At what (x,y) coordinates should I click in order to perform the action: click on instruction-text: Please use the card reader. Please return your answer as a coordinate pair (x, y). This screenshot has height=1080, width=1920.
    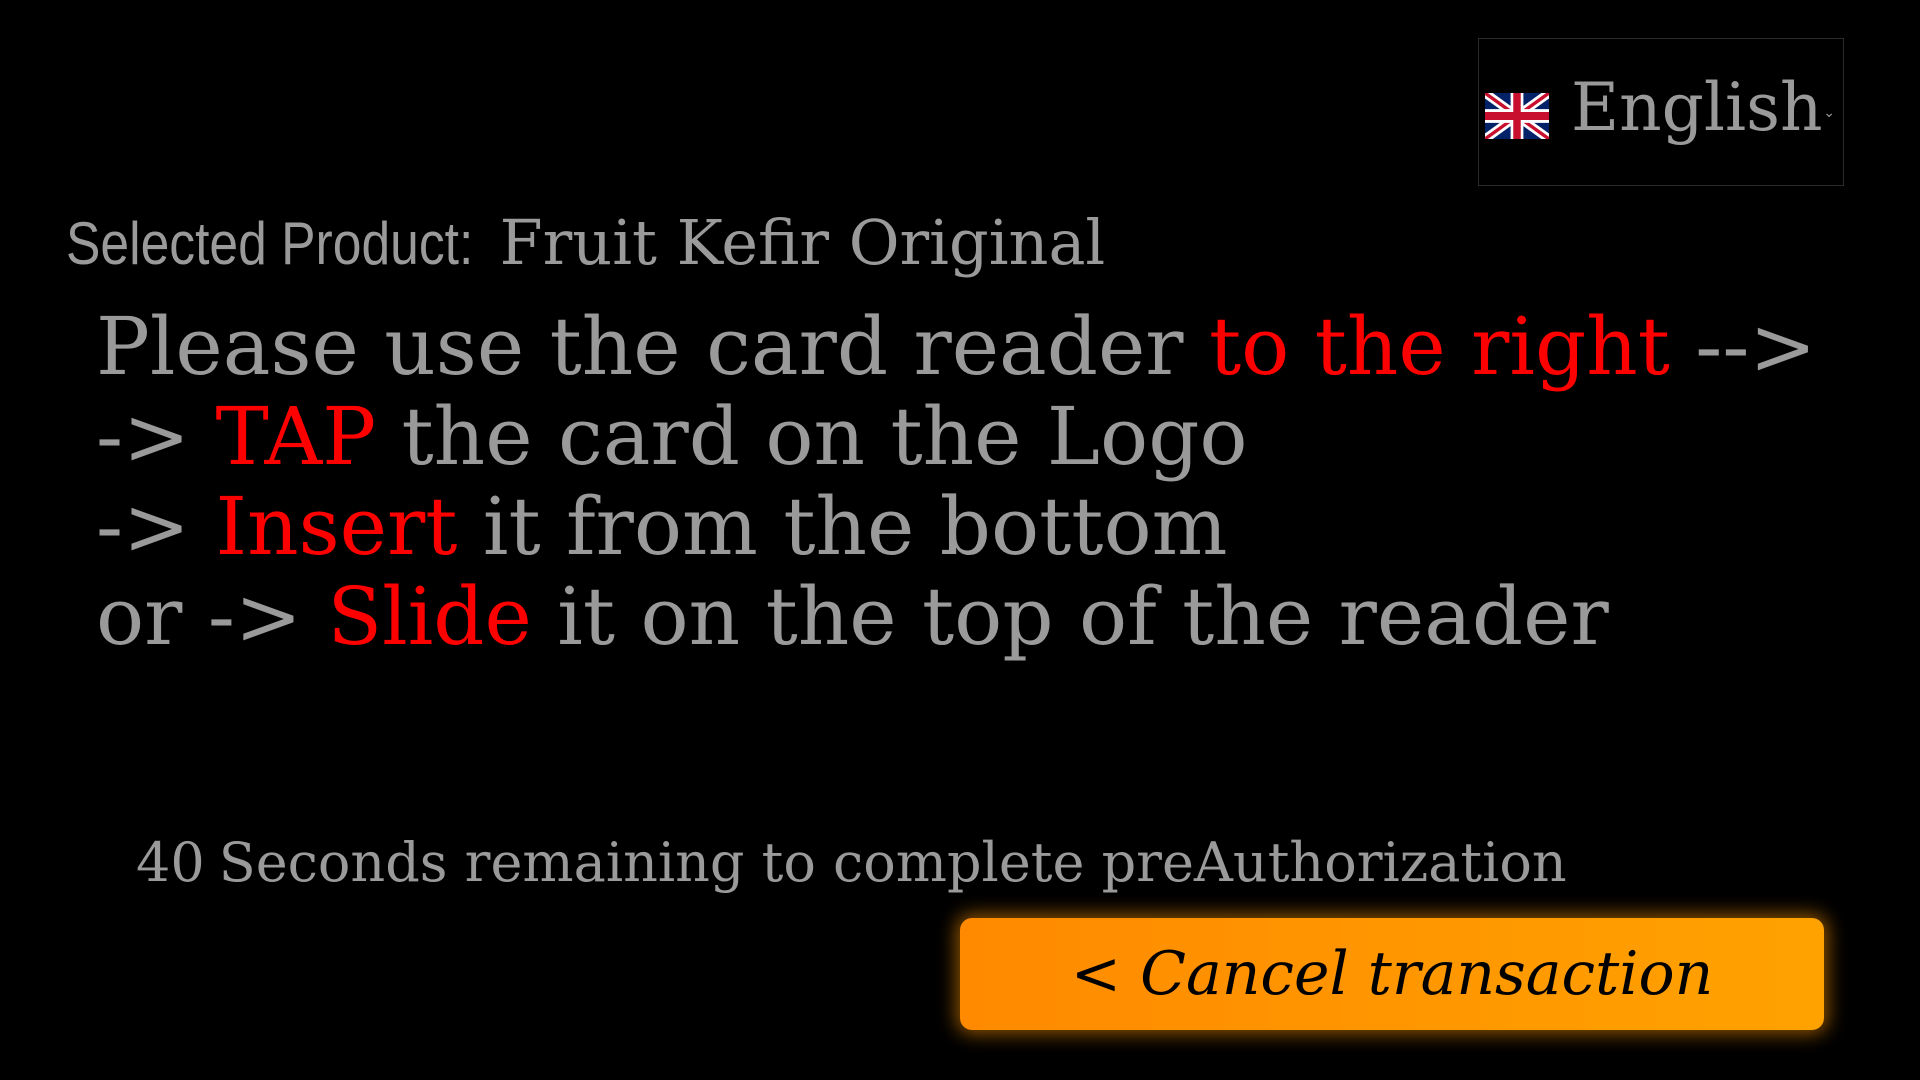
    Looking at the image, I should click on (652, 346).